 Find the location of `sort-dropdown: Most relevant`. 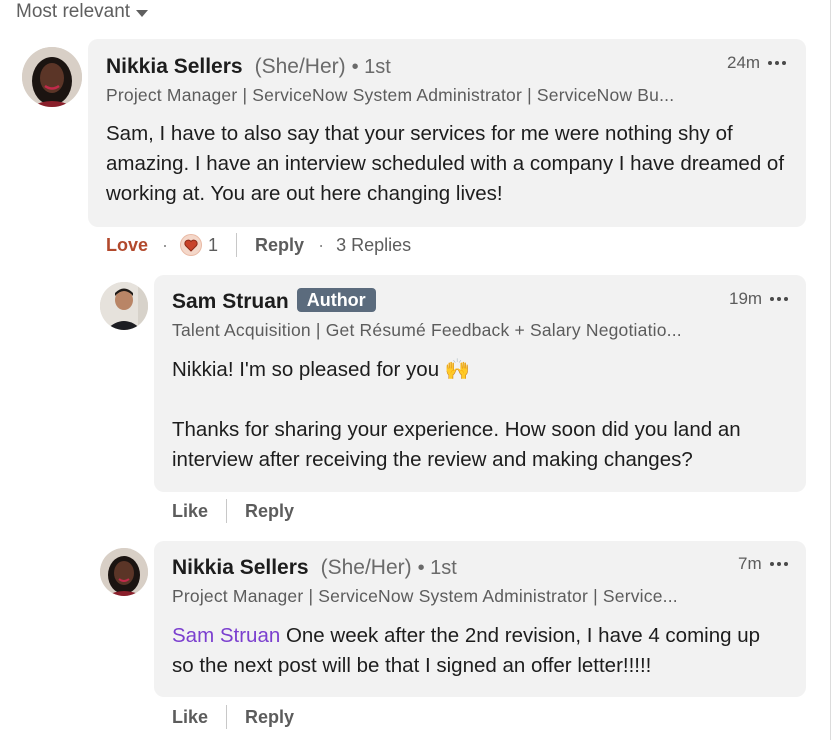

sort-dropdown: Most relevant is located at coordinates (82, 12).